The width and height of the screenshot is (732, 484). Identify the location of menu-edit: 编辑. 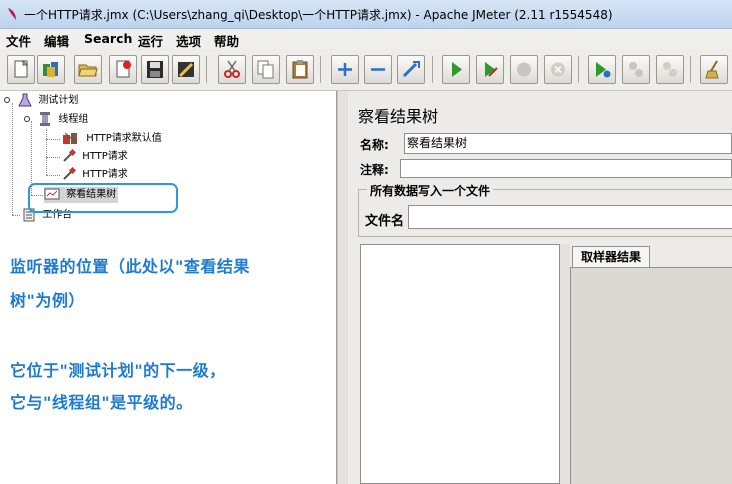
(56, 40).